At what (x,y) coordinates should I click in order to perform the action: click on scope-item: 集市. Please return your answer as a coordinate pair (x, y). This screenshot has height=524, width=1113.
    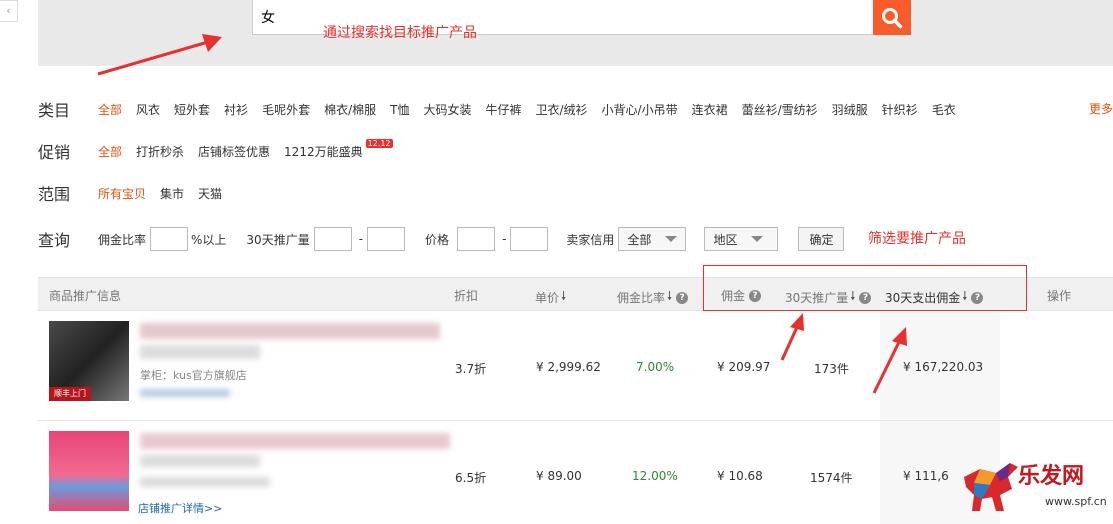
    Looking at the image, I should click on (172, 193).